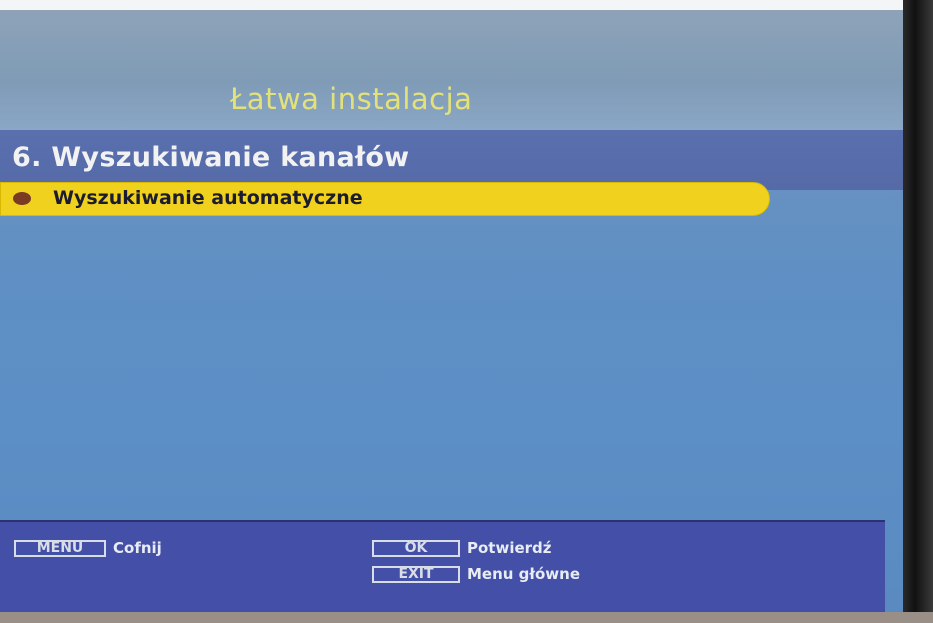 The width and height of the screenshot is (933, 623). I want to click on bullet-icon, so click(22, 198).